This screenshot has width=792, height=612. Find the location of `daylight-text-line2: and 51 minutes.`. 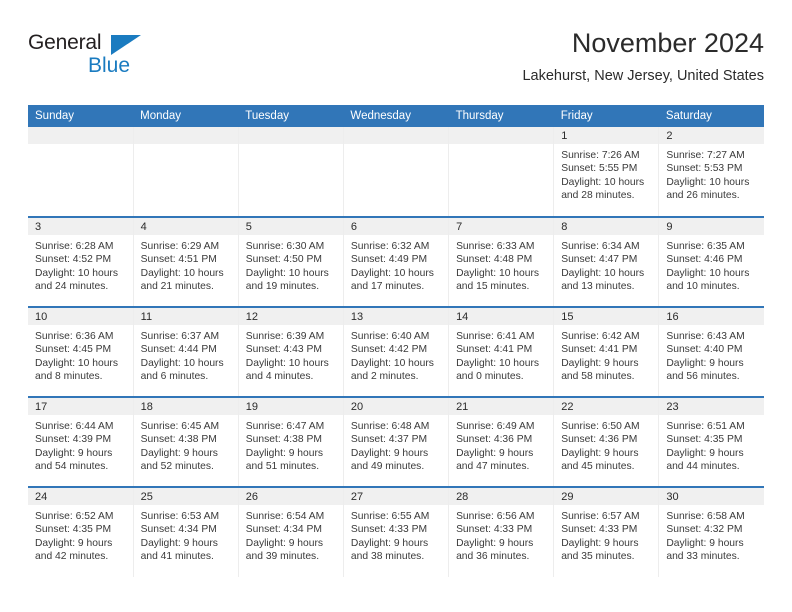

daylight-text-line2: and 51 minutes. is located at coordinates (282, 467).